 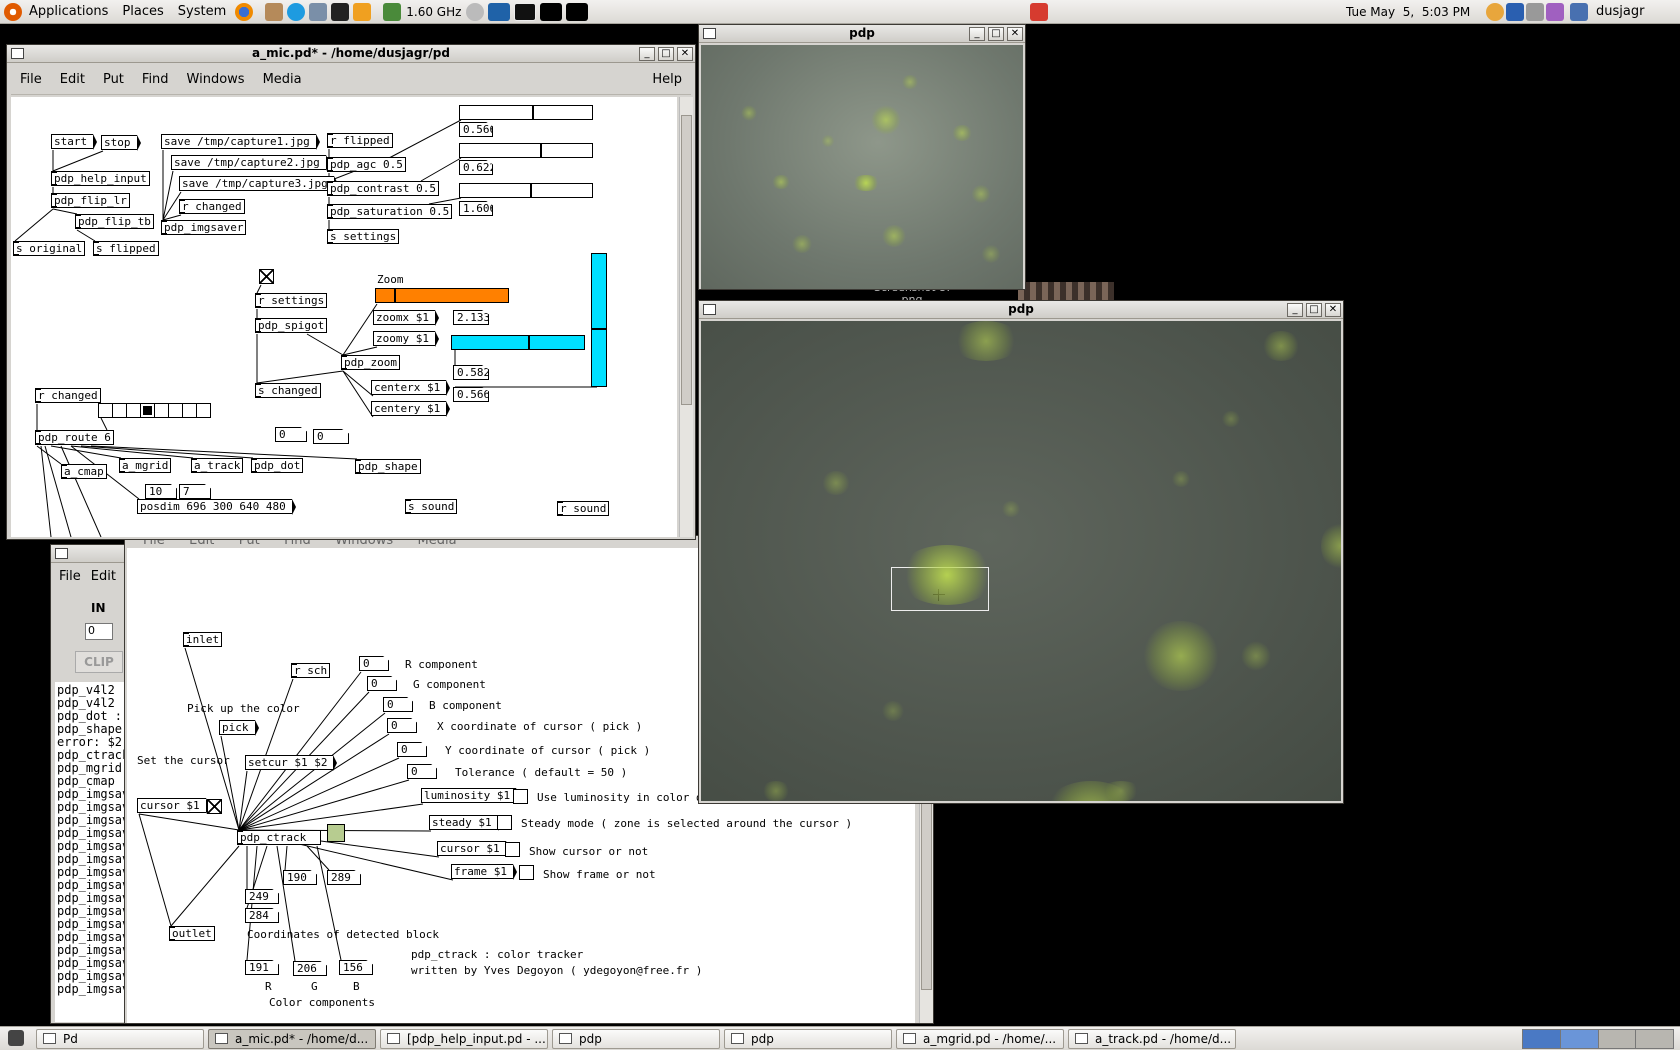 I want to click on luminosity-toggle, so click(x=520, y=796).